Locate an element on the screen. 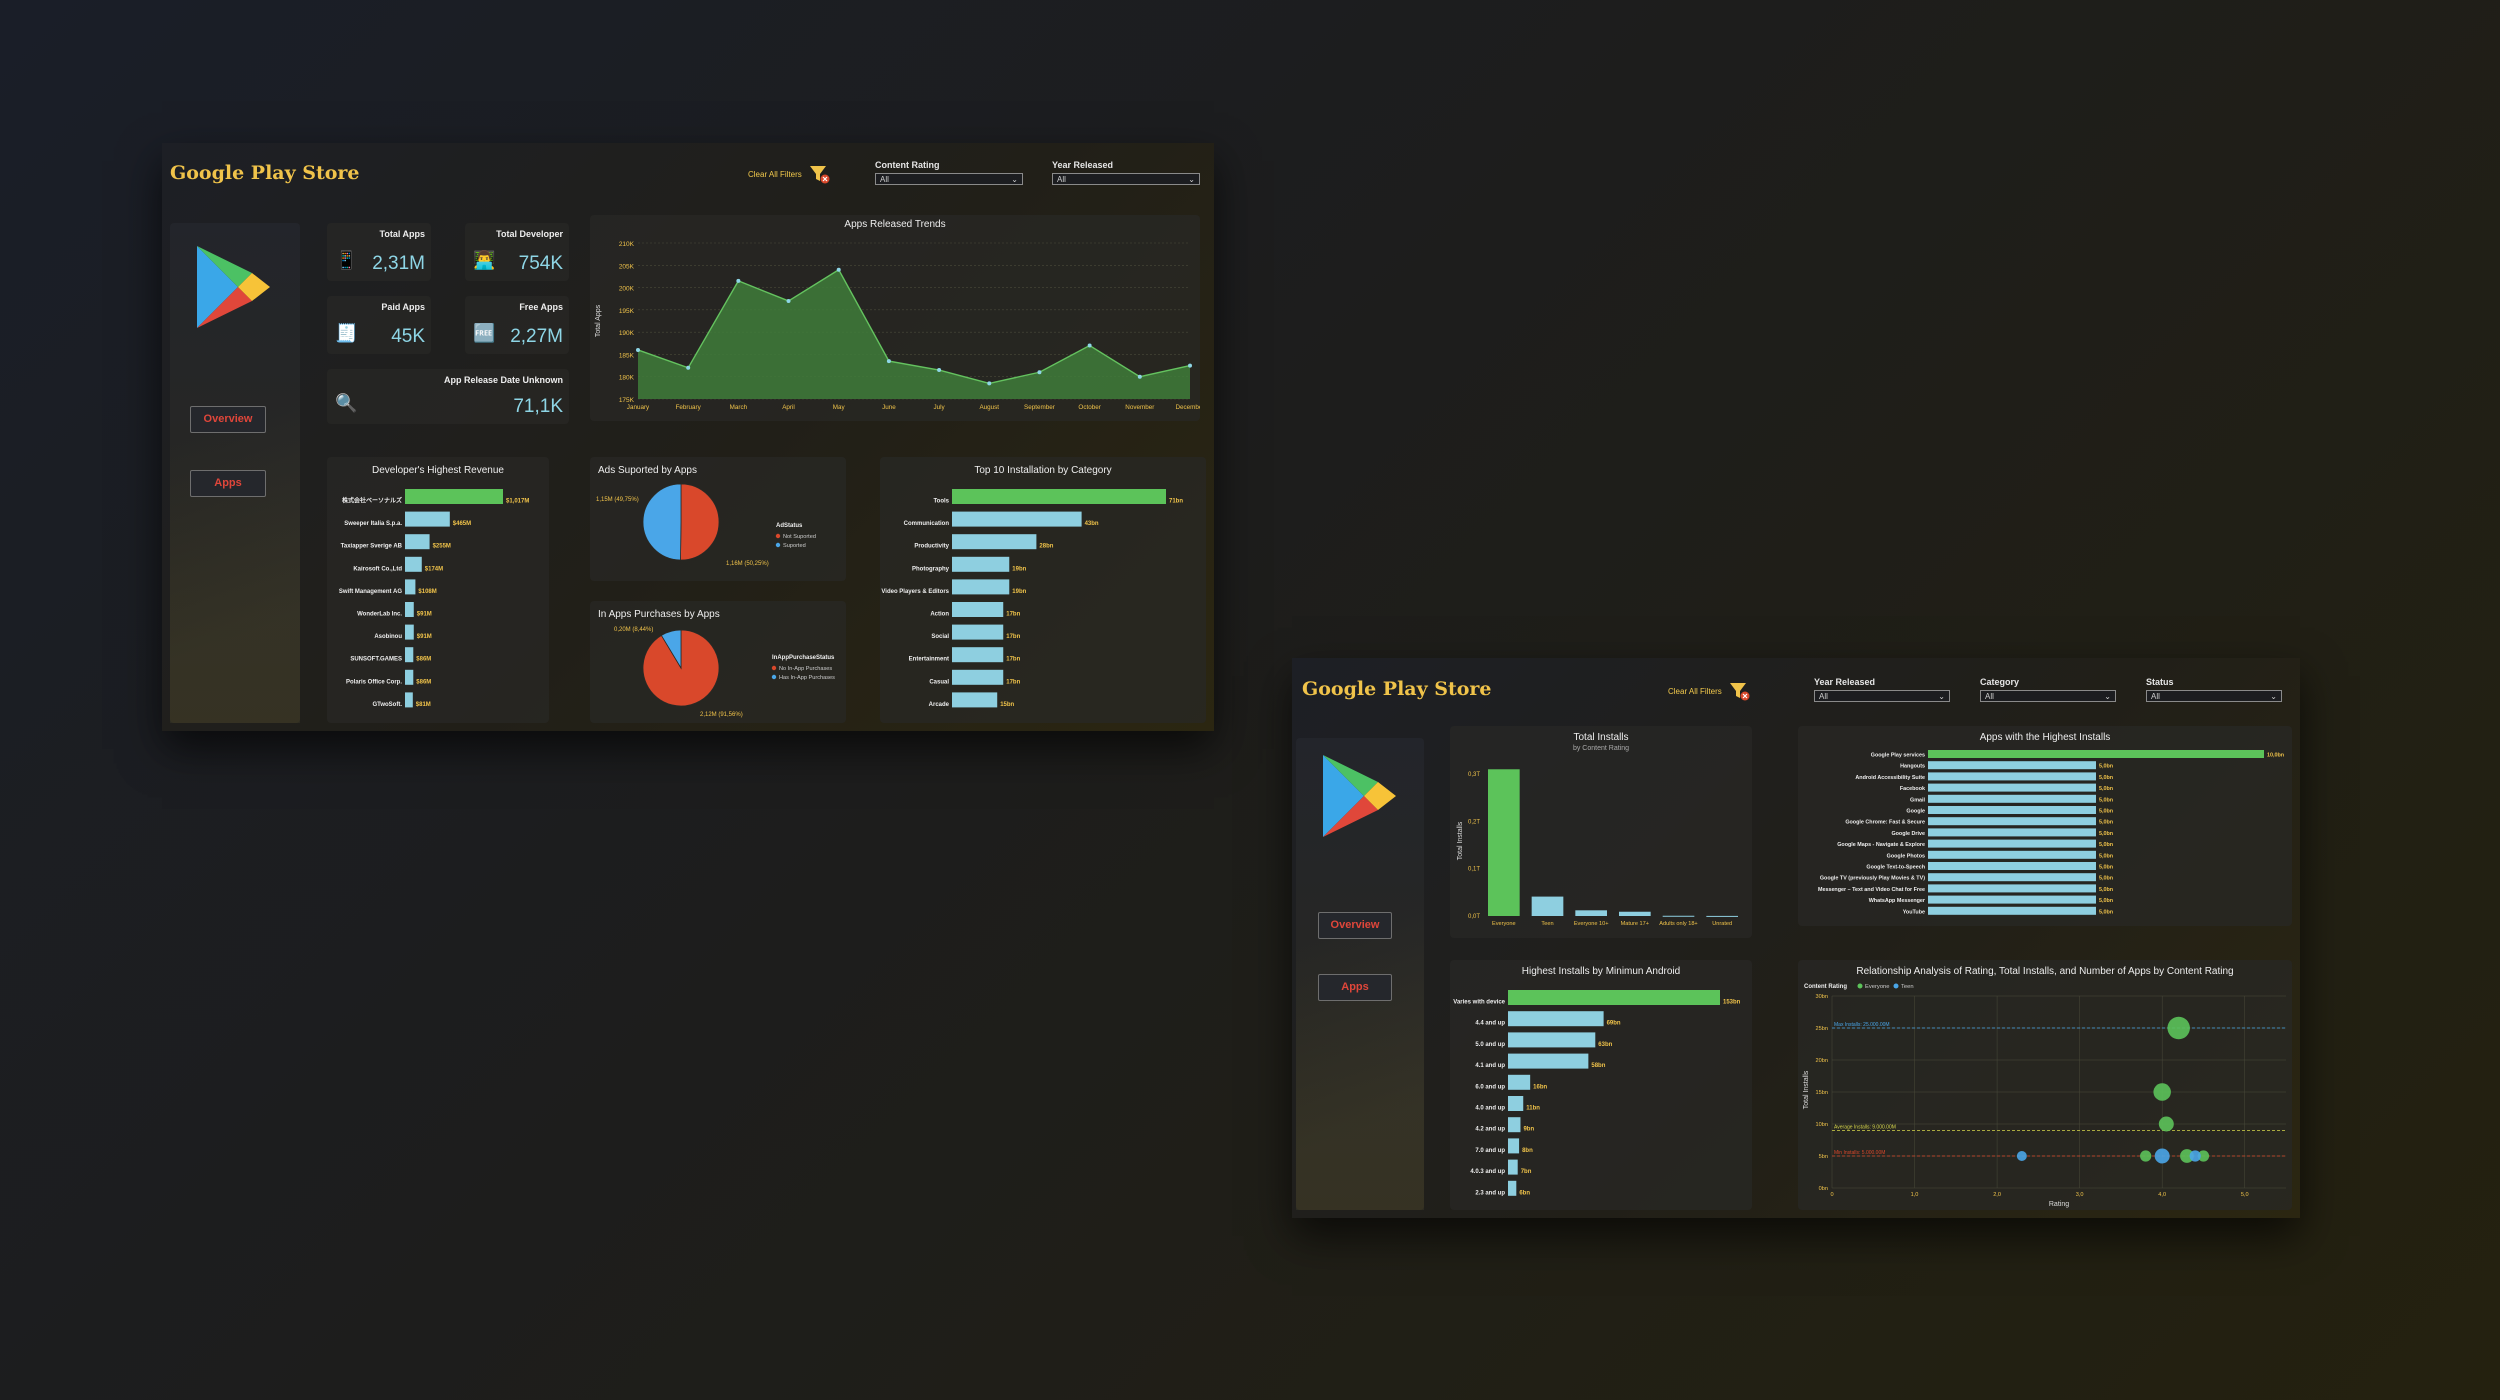 This screenshot has width=2500, height=1400. data-label: 9bn is located at coordinates (1528, 1130).